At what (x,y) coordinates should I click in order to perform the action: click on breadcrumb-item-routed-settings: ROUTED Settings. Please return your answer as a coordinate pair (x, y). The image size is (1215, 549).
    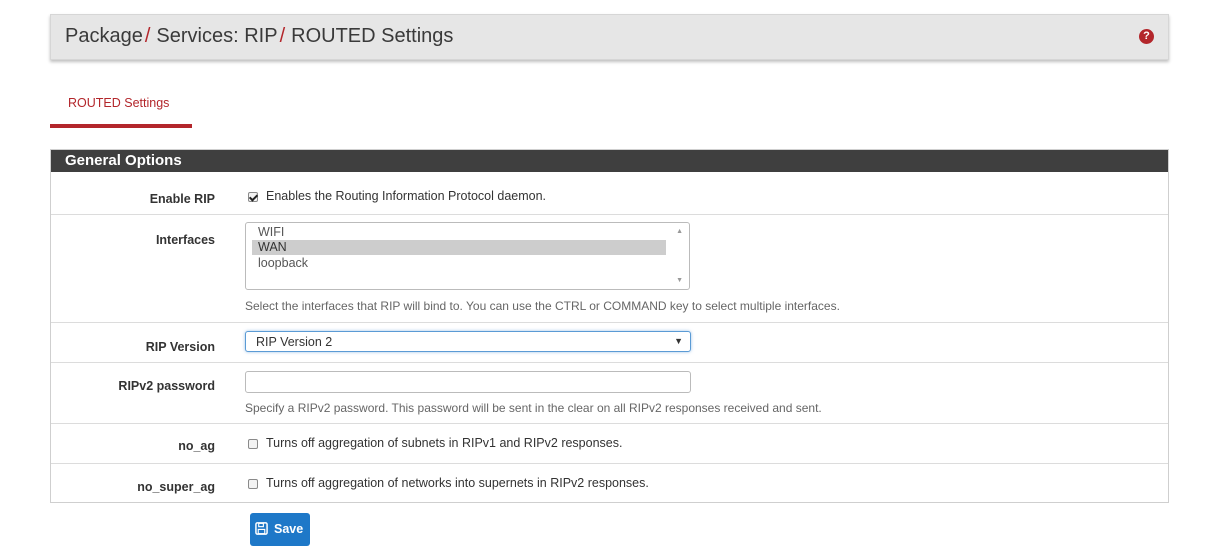
    Looking at the image, I should click on (372, 36).